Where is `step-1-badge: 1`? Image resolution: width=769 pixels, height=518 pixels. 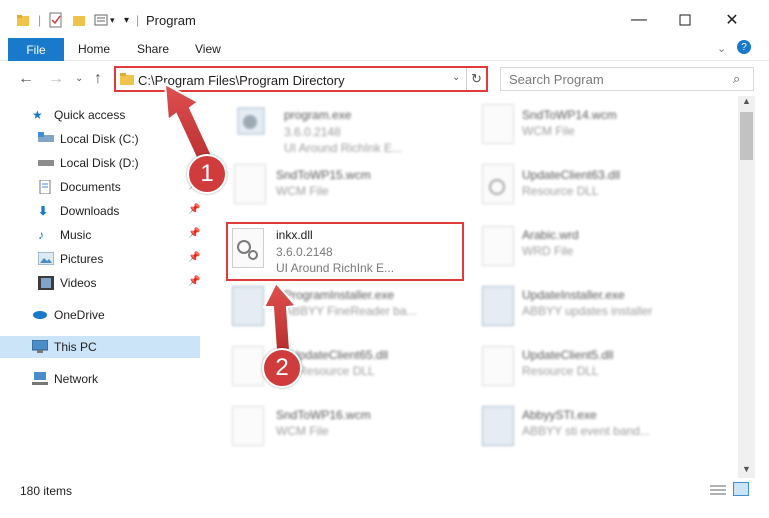
step-1-badge: 1 is located at coordinates (207, 174).